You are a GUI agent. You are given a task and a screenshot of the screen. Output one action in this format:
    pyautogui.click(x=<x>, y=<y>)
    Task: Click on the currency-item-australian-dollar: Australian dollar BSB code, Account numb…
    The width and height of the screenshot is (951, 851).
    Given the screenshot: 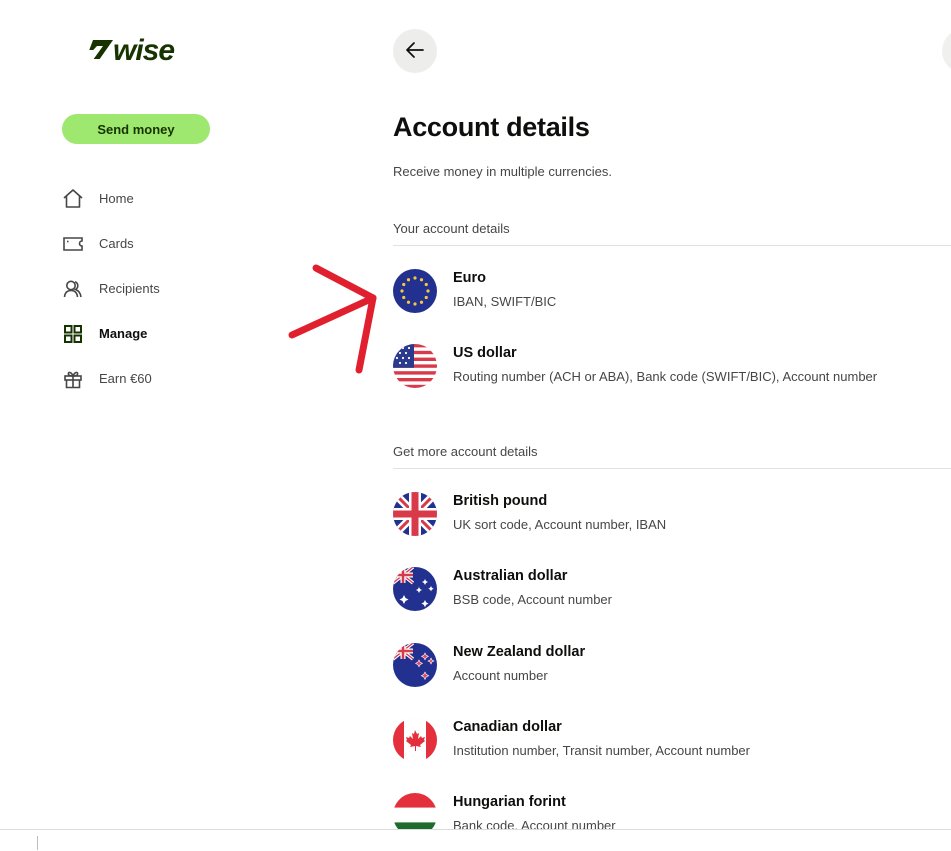 What is the action you would take?
    pyautogui.click(x=672, y=591)
    